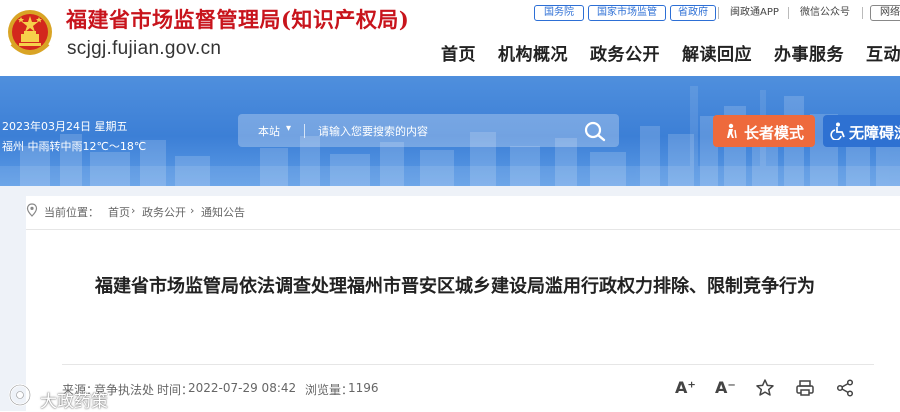 The image size is (900, 412). What do you see at coordinates (65, 126) in the screenshot?
I see `current-date: 2023年03月24日 星期五` at bounding box center [65, 126].